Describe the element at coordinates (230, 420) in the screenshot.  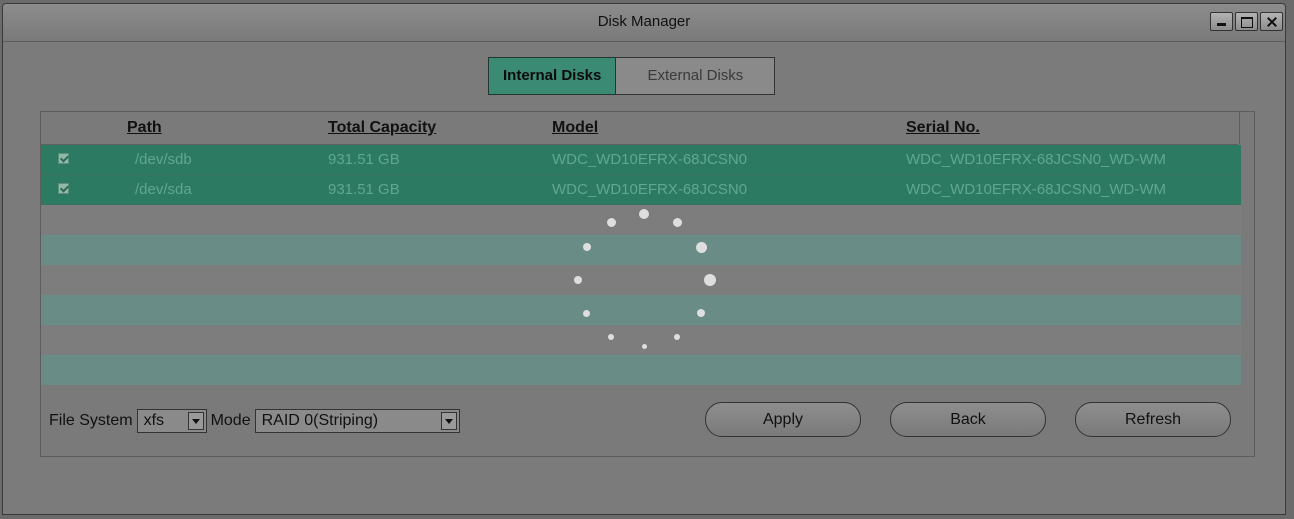
I see `mode-label: Mode` at that location.